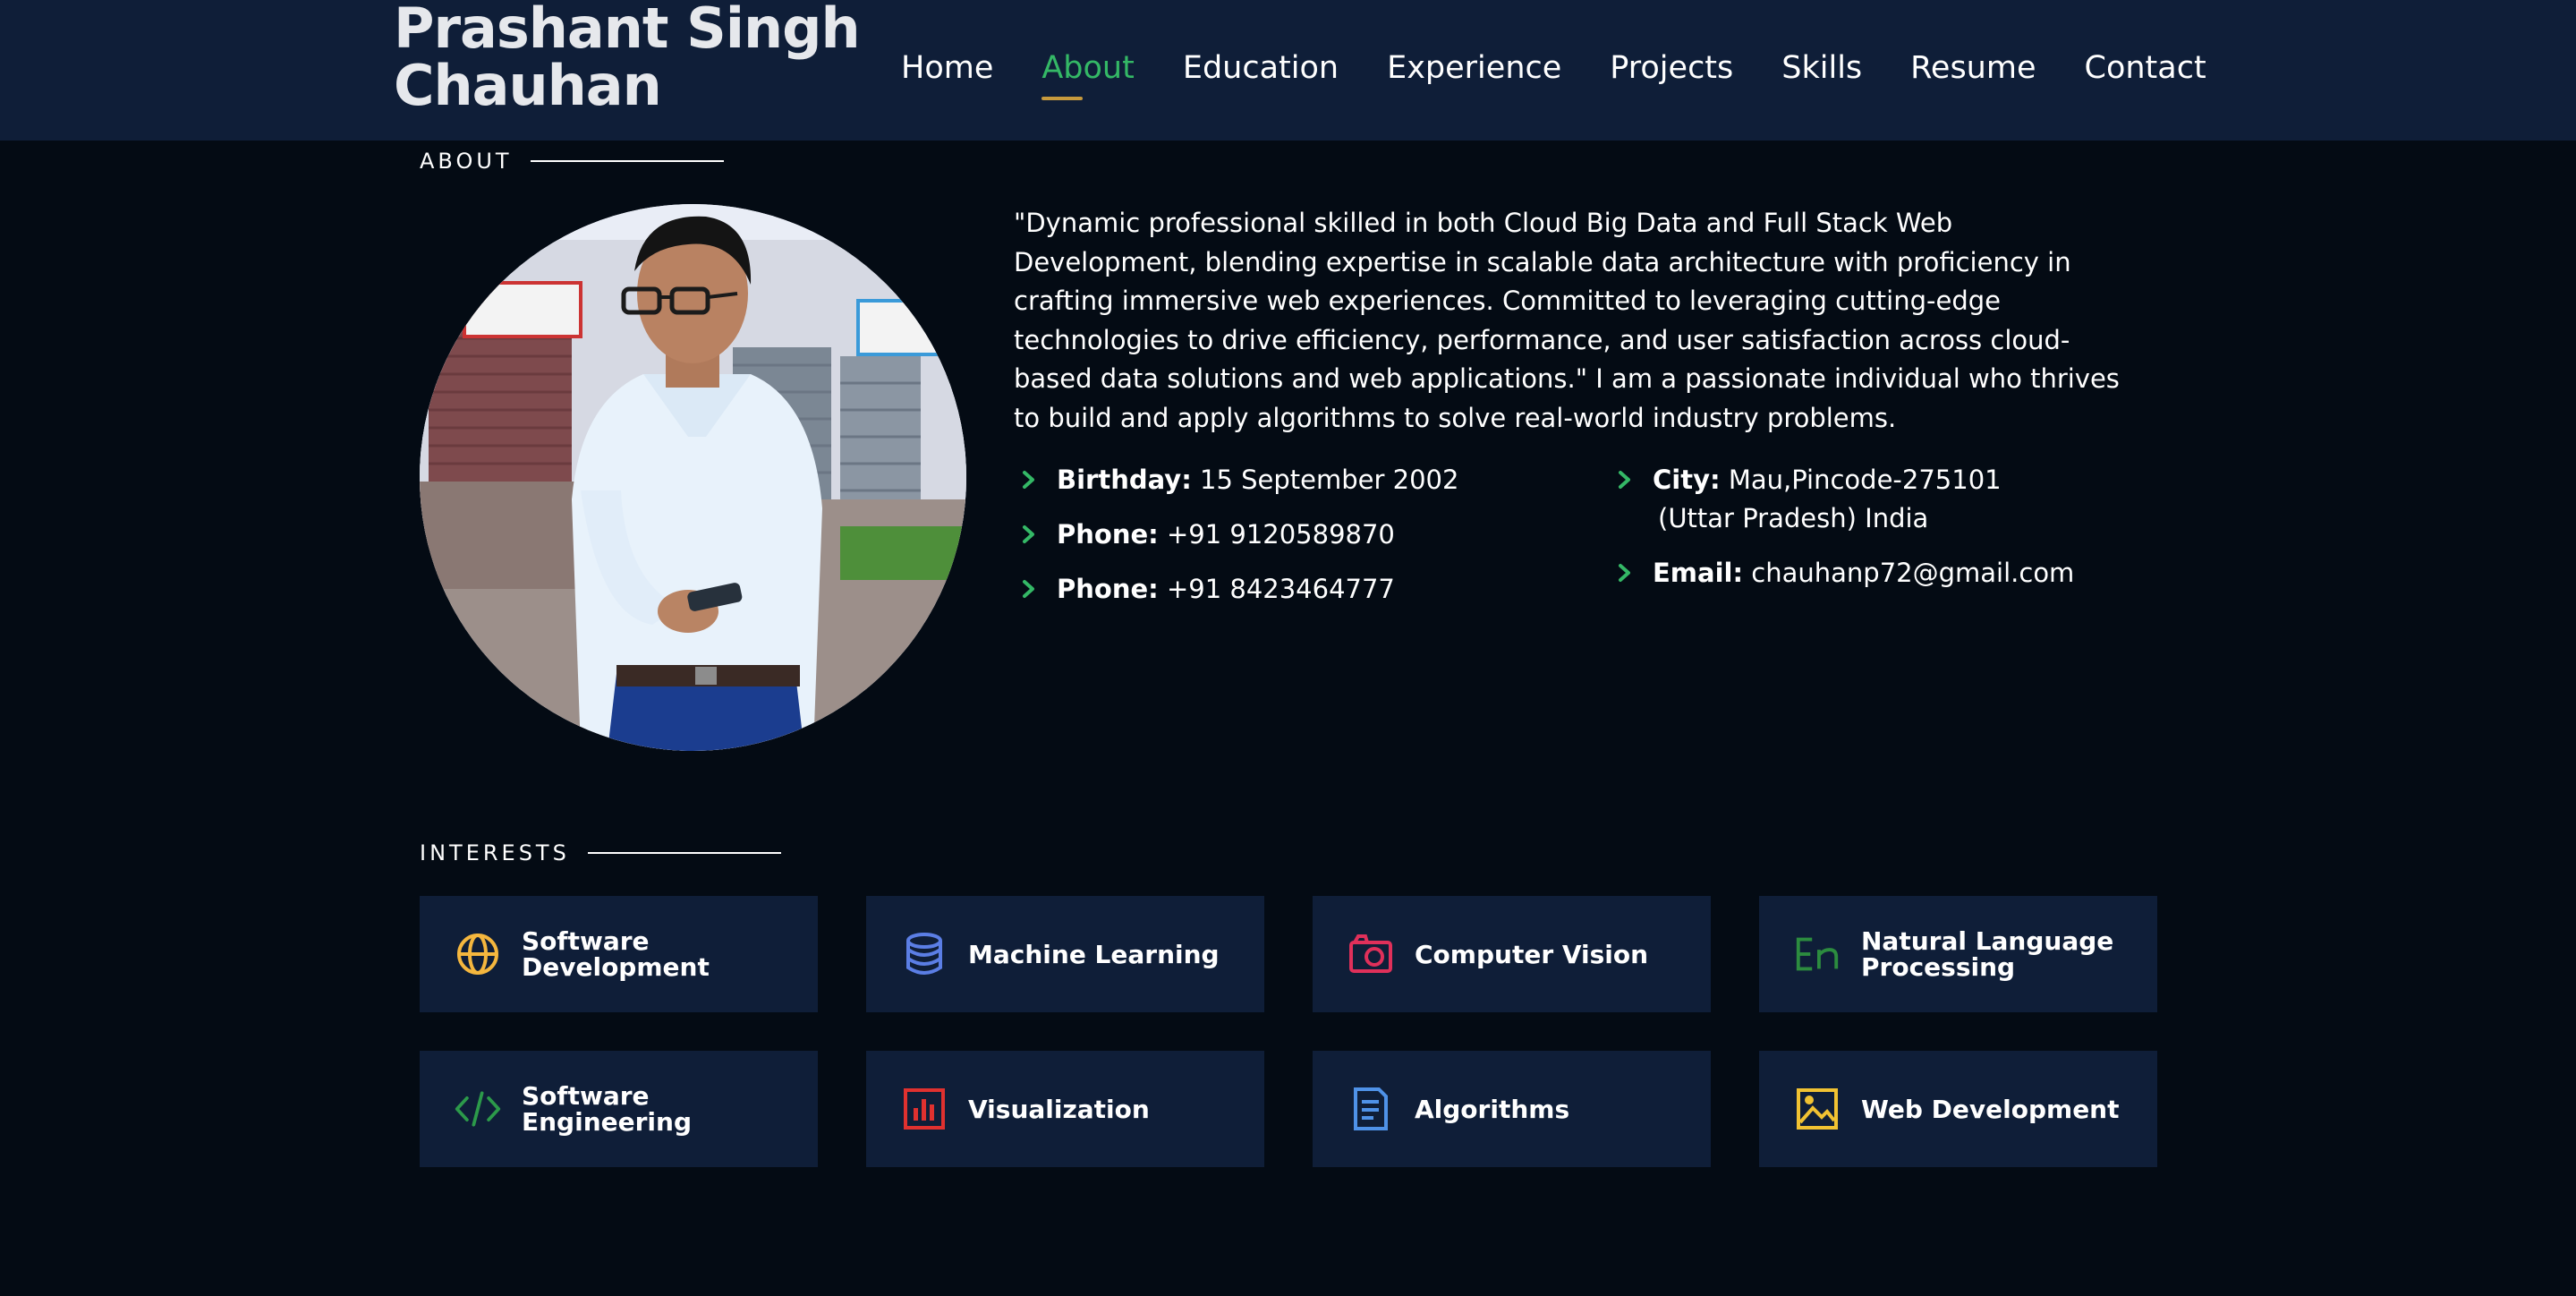 The width and height of the screenshot is (2576, 1296). I want to click on profile-photo-illustration, so click(693, 478).